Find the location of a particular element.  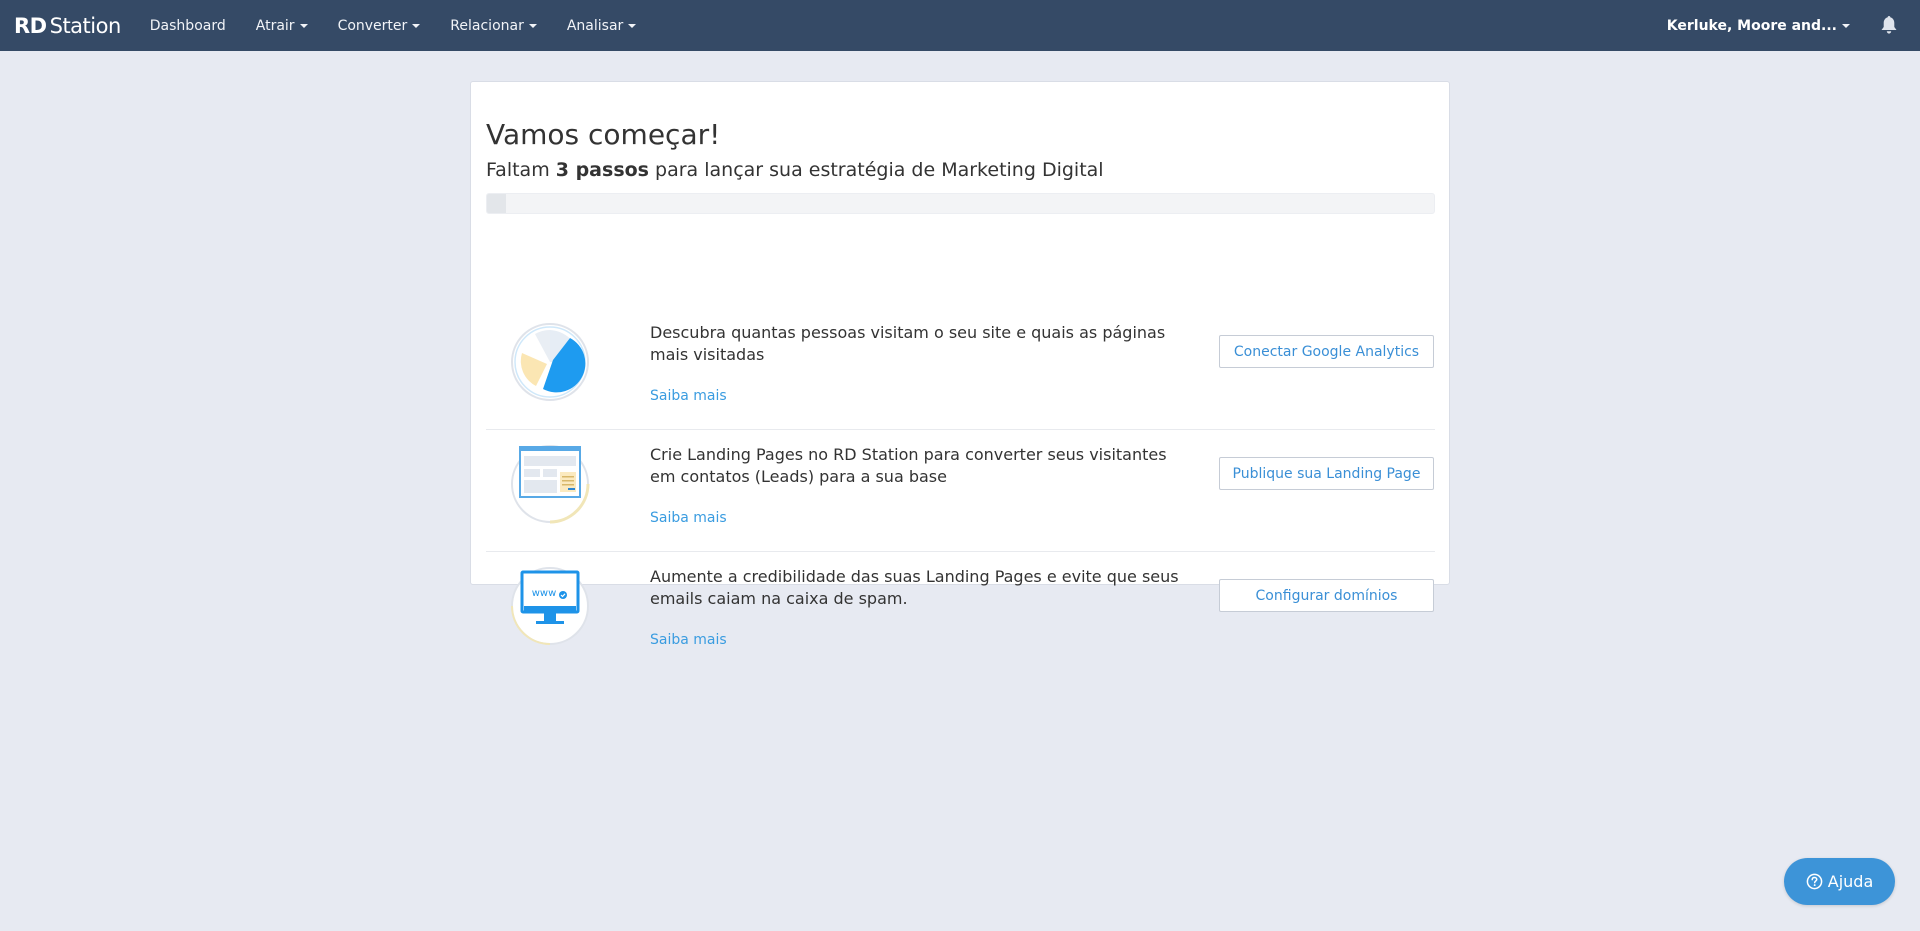

nav-atrair-label: Atrair is located at coordinates (275, 25).